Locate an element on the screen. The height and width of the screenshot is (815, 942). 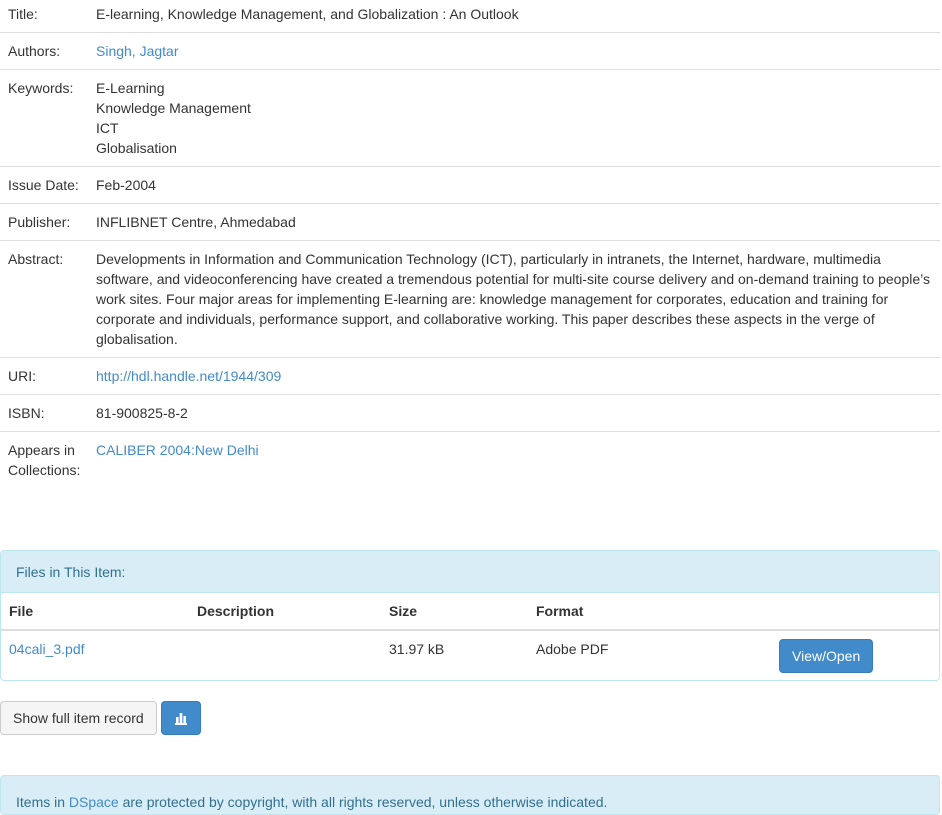
metadata-value: Feb-2004 is located at coordinates (518, 185).